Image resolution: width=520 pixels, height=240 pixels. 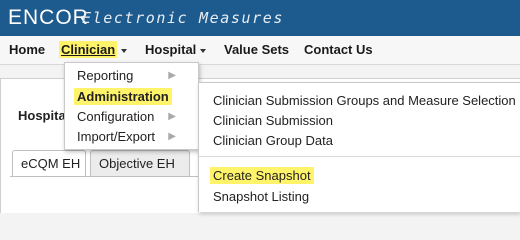 I want to click on tab-objective-eh: Objective EH, so click(x=140, y=163).